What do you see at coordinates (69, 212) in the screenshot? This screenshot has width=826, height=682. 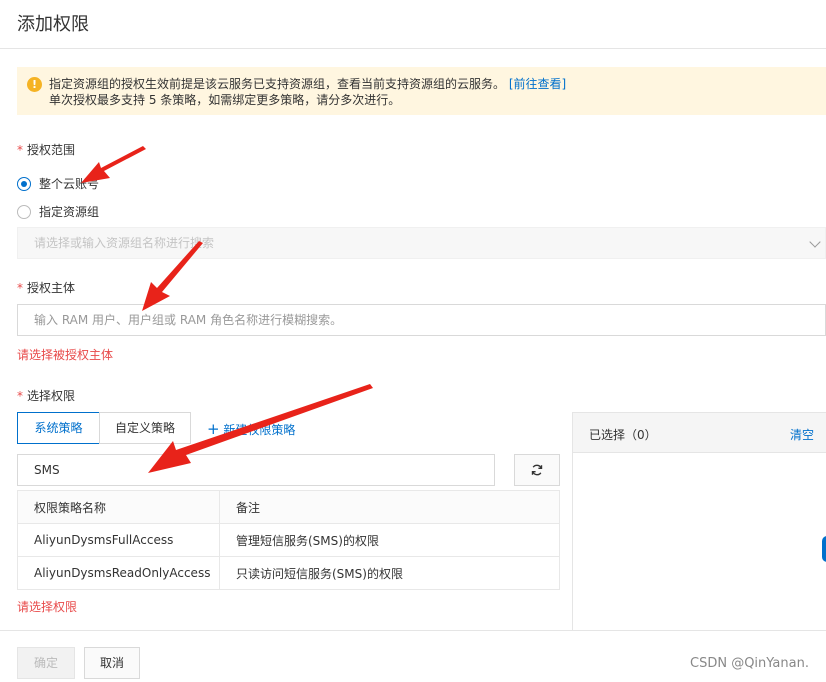 I see `radio-resource-group-label: 指定资源组` at bounding box center [69, 212].